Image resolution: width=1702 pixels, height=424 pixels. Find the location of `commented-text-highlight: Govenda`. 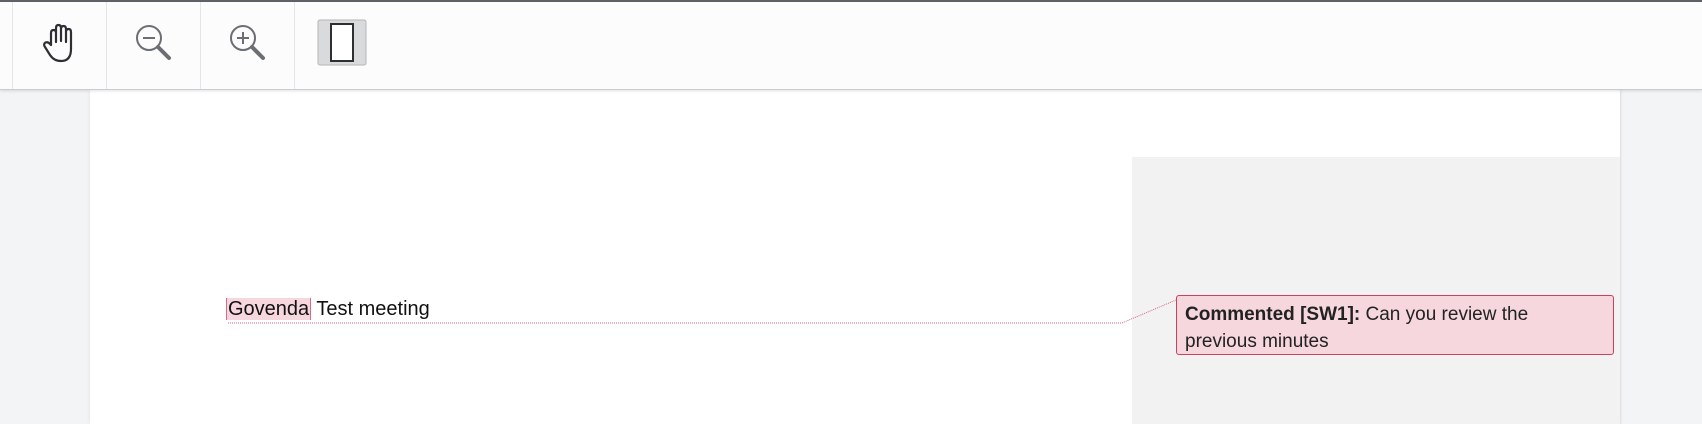

commented-text-highlight: Govenda is located at coordinates (269, 309).